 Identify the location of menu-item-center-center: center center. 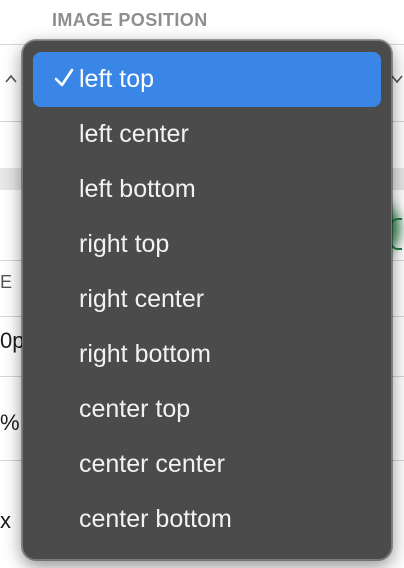
(207, 464).